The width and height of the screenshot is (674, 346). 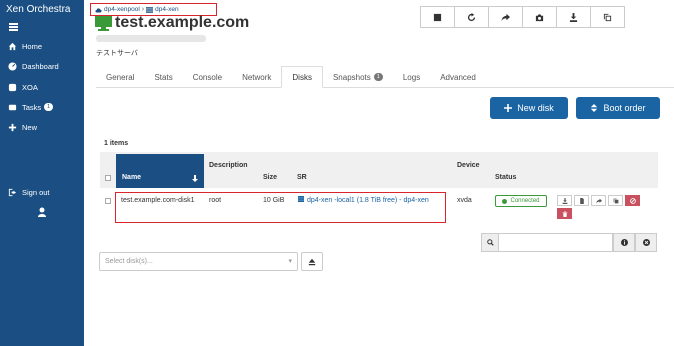 What do you see at coordinates (458, 77) in the screenshot?
I see `tab-advanced: Advanced` at bounding box center [458, 77].